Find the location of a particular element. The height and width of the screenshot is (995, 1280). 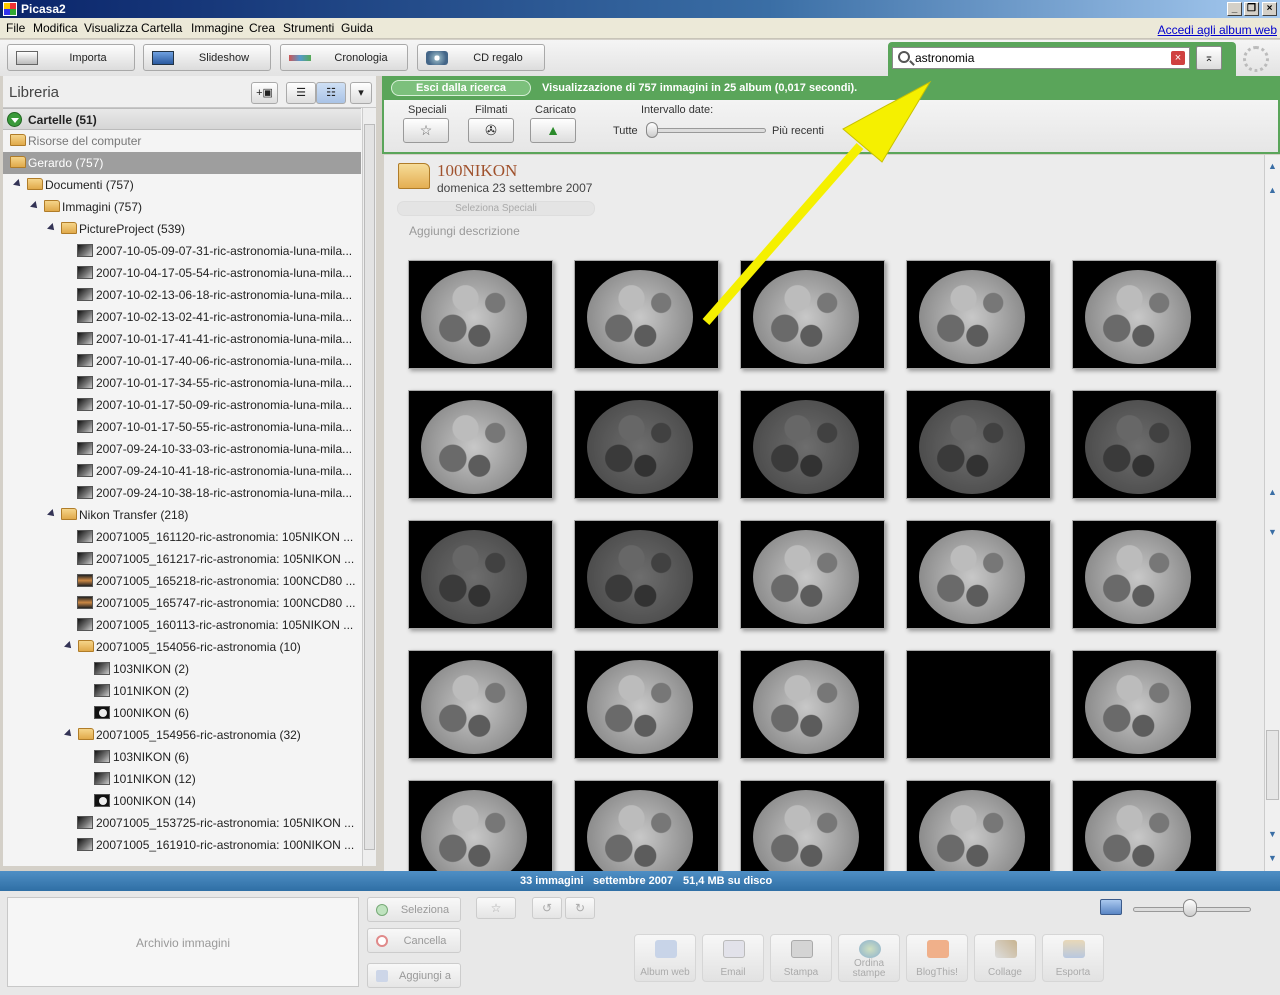

tree-item-album: 100NIKON (6) is located at coordinates (182, 713).